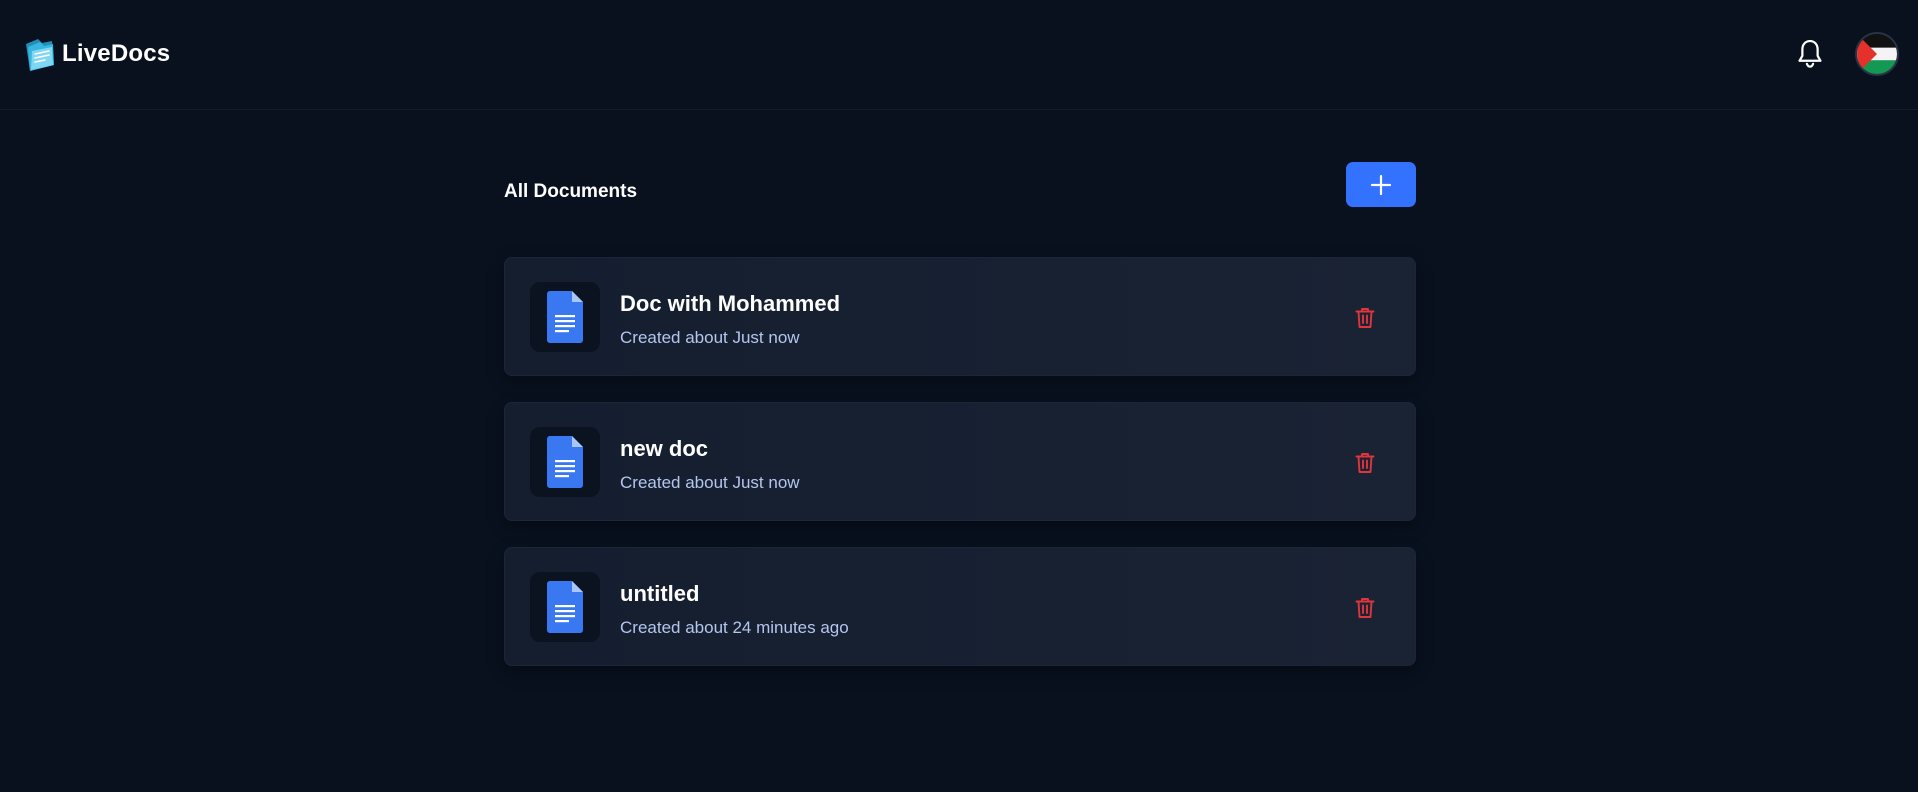  What do you see at coordinates (40, 55) in the screenshot?
I see `folder-icon` at bounding box center [40, 55].